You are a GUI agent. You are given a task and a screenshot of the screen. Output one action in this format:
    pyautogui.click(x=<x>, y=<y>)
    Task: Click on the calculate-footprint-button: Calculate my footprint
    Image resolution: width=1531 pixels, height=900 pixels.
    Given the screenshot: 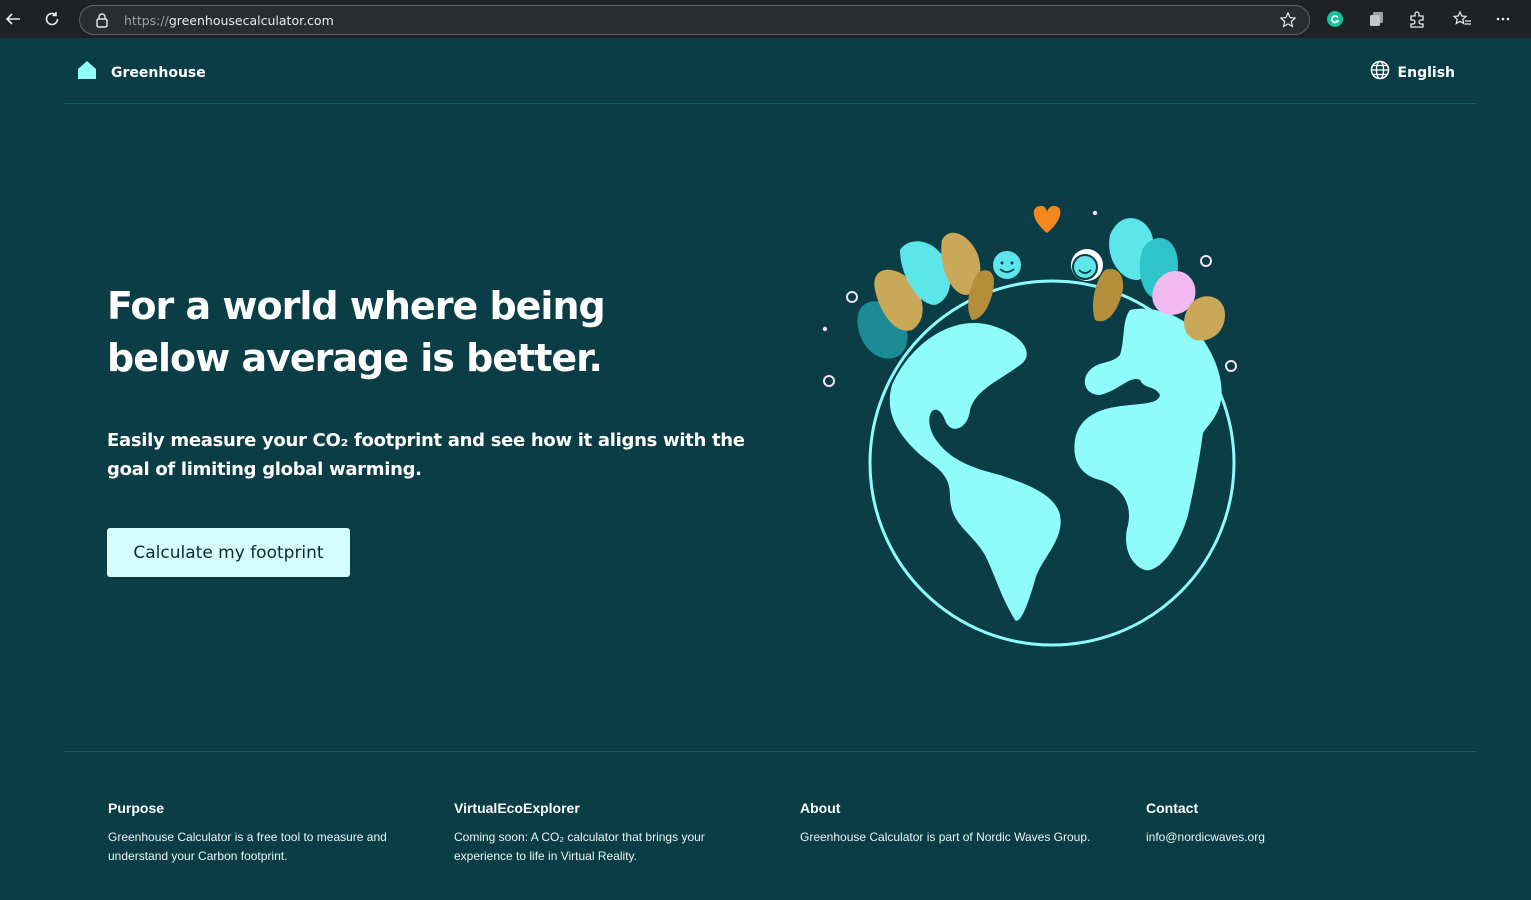 What is the action you would take?
    pyautogui.click(x=228, y=552)
    